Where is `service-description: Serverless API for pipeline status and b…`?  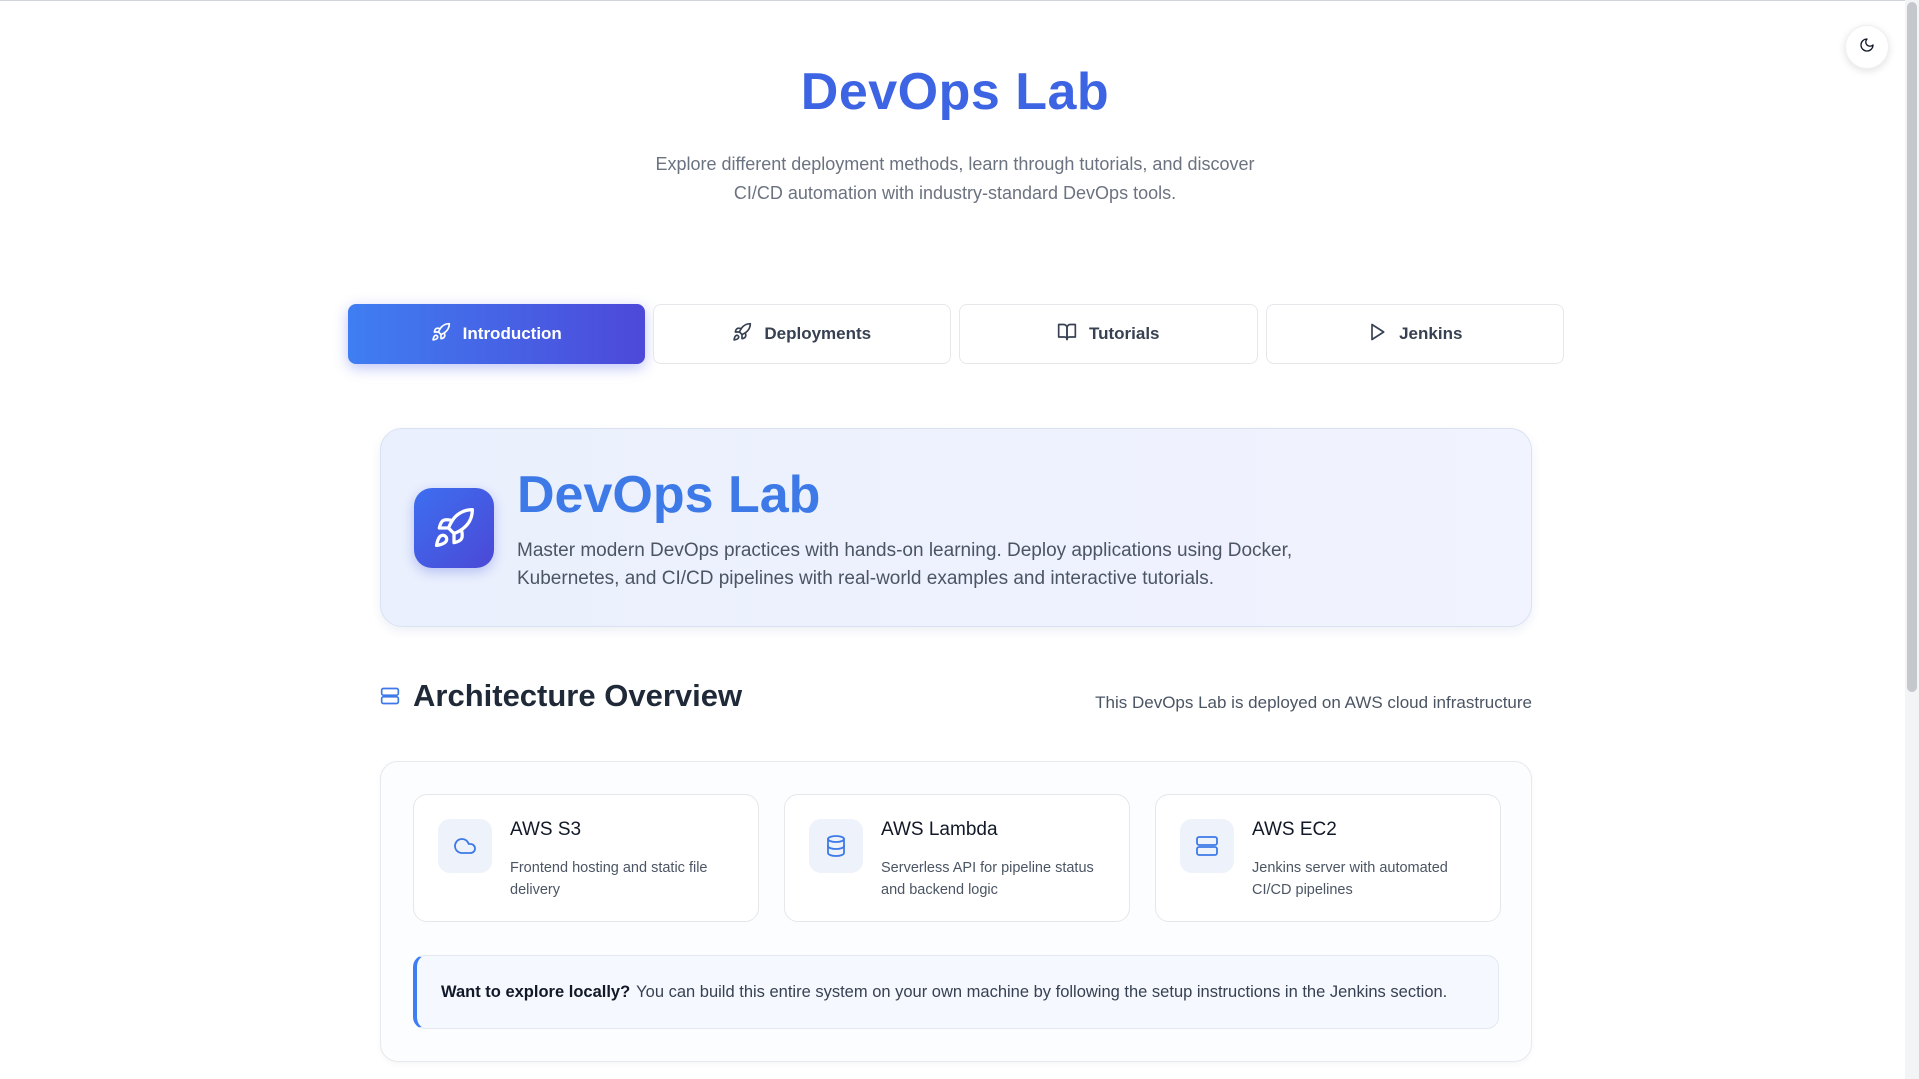
service-description: Serverless API for pipeline status and b… is located at coordinates (987, 879).